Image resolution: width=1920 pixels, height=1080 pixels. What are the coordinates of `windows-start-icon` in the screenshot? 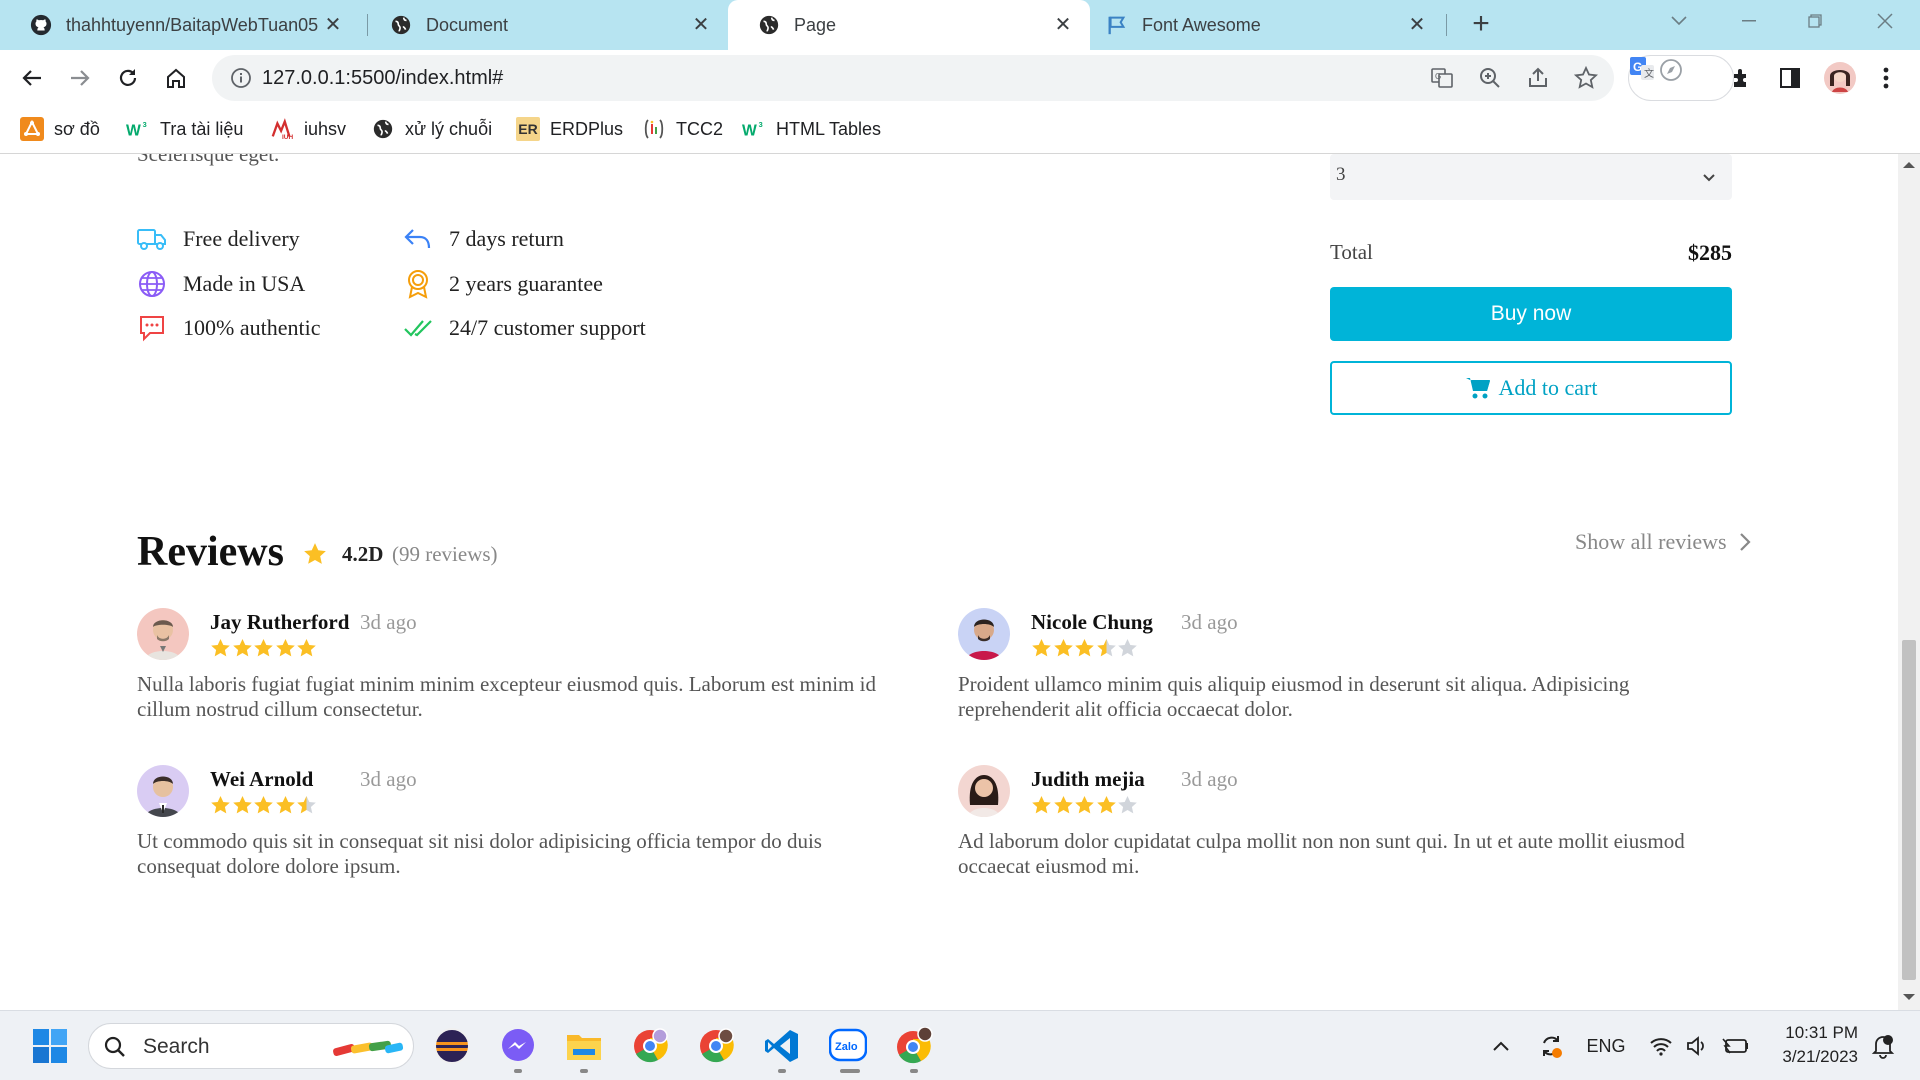 It's located at (50, 1046).